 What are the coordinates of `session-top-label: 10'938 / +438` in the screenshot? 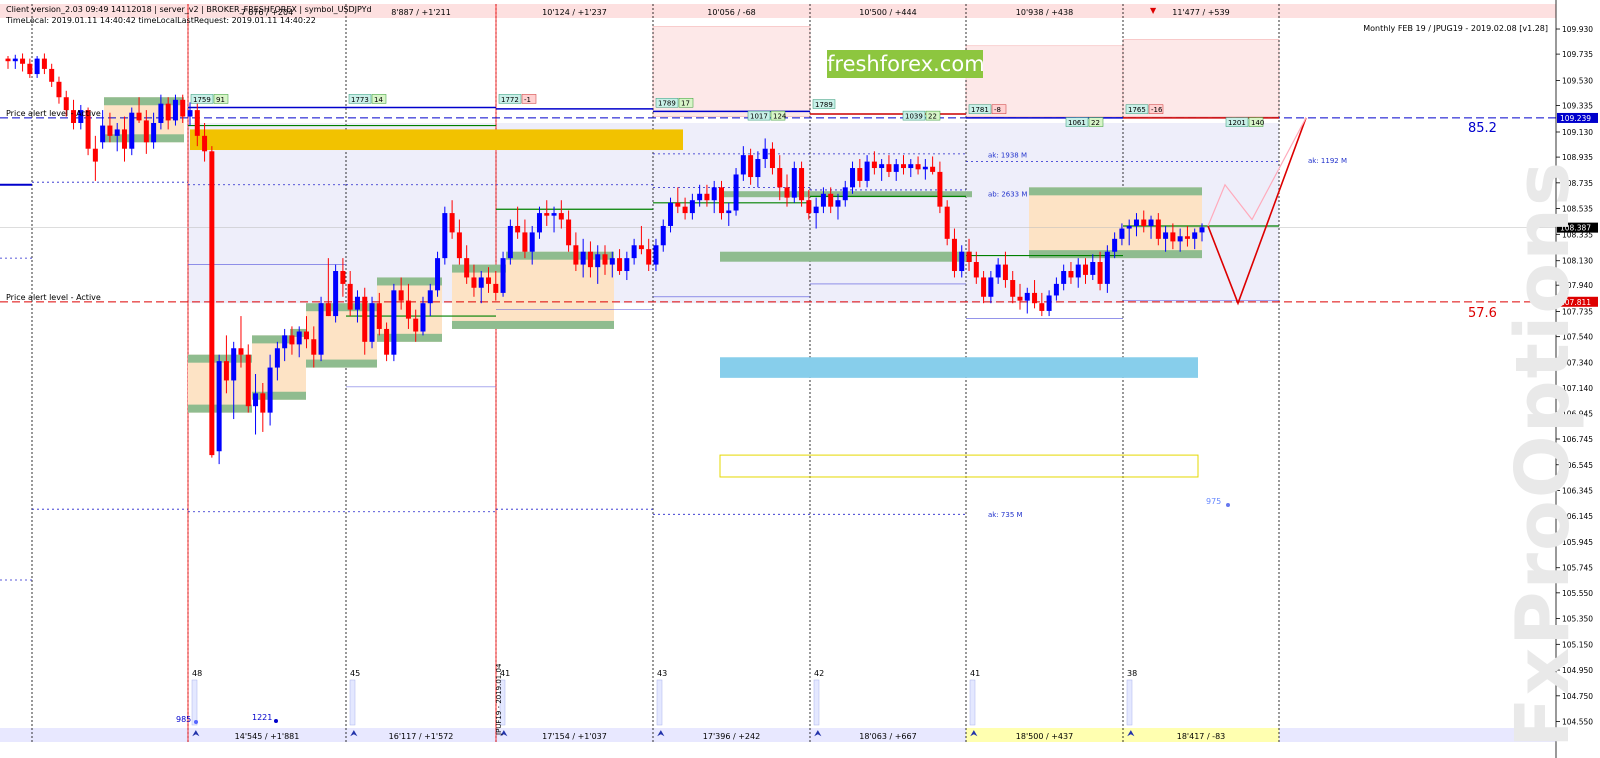 It's located at (1044, 12).